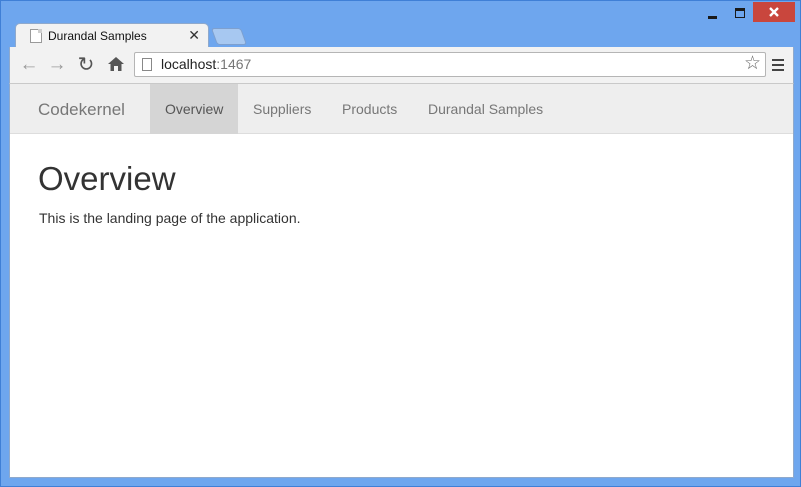 This screenshot has height=487, width=801. I want to click on page-favicon-icon, so click(36, 36).